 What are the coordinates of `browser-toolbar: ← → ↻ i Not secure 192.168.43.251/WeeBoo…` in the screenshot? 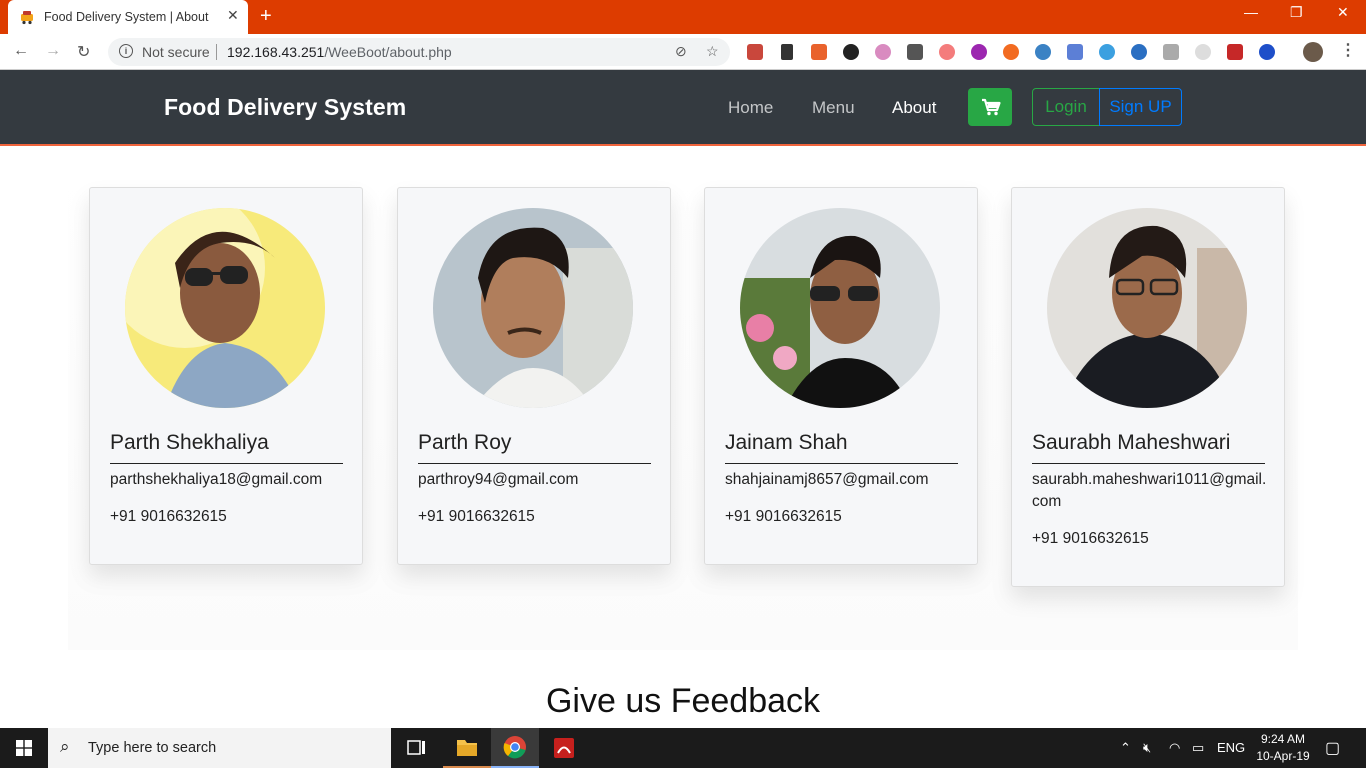 It's located at (683, 52).